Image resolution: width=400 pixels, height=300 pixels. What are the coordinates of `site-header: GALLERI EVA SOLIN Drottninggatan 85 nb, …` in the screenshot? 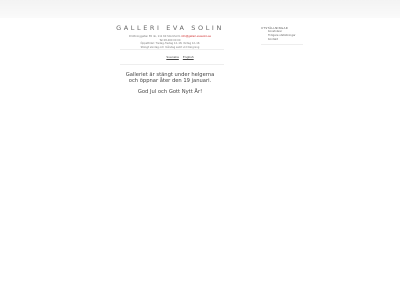 It's located at (170, 36).